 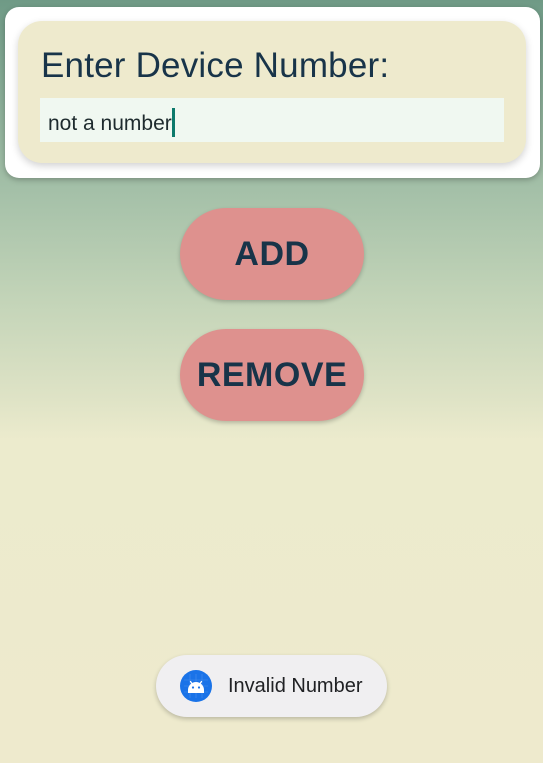 I want to click on device-number-prompt: Enter Device Number:, so click(x=215, y=65).